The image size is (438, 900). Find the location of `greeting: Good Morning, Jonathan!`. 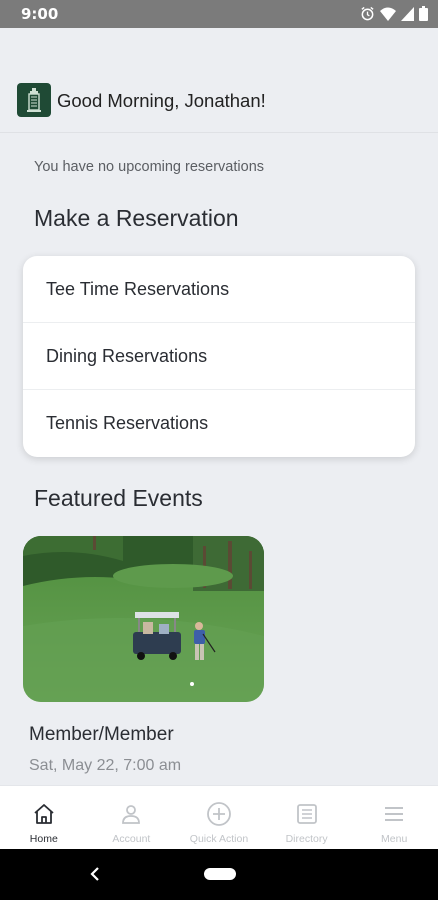

greeting: Good Morning, Jonathan! is located at coordinates (161, 100).